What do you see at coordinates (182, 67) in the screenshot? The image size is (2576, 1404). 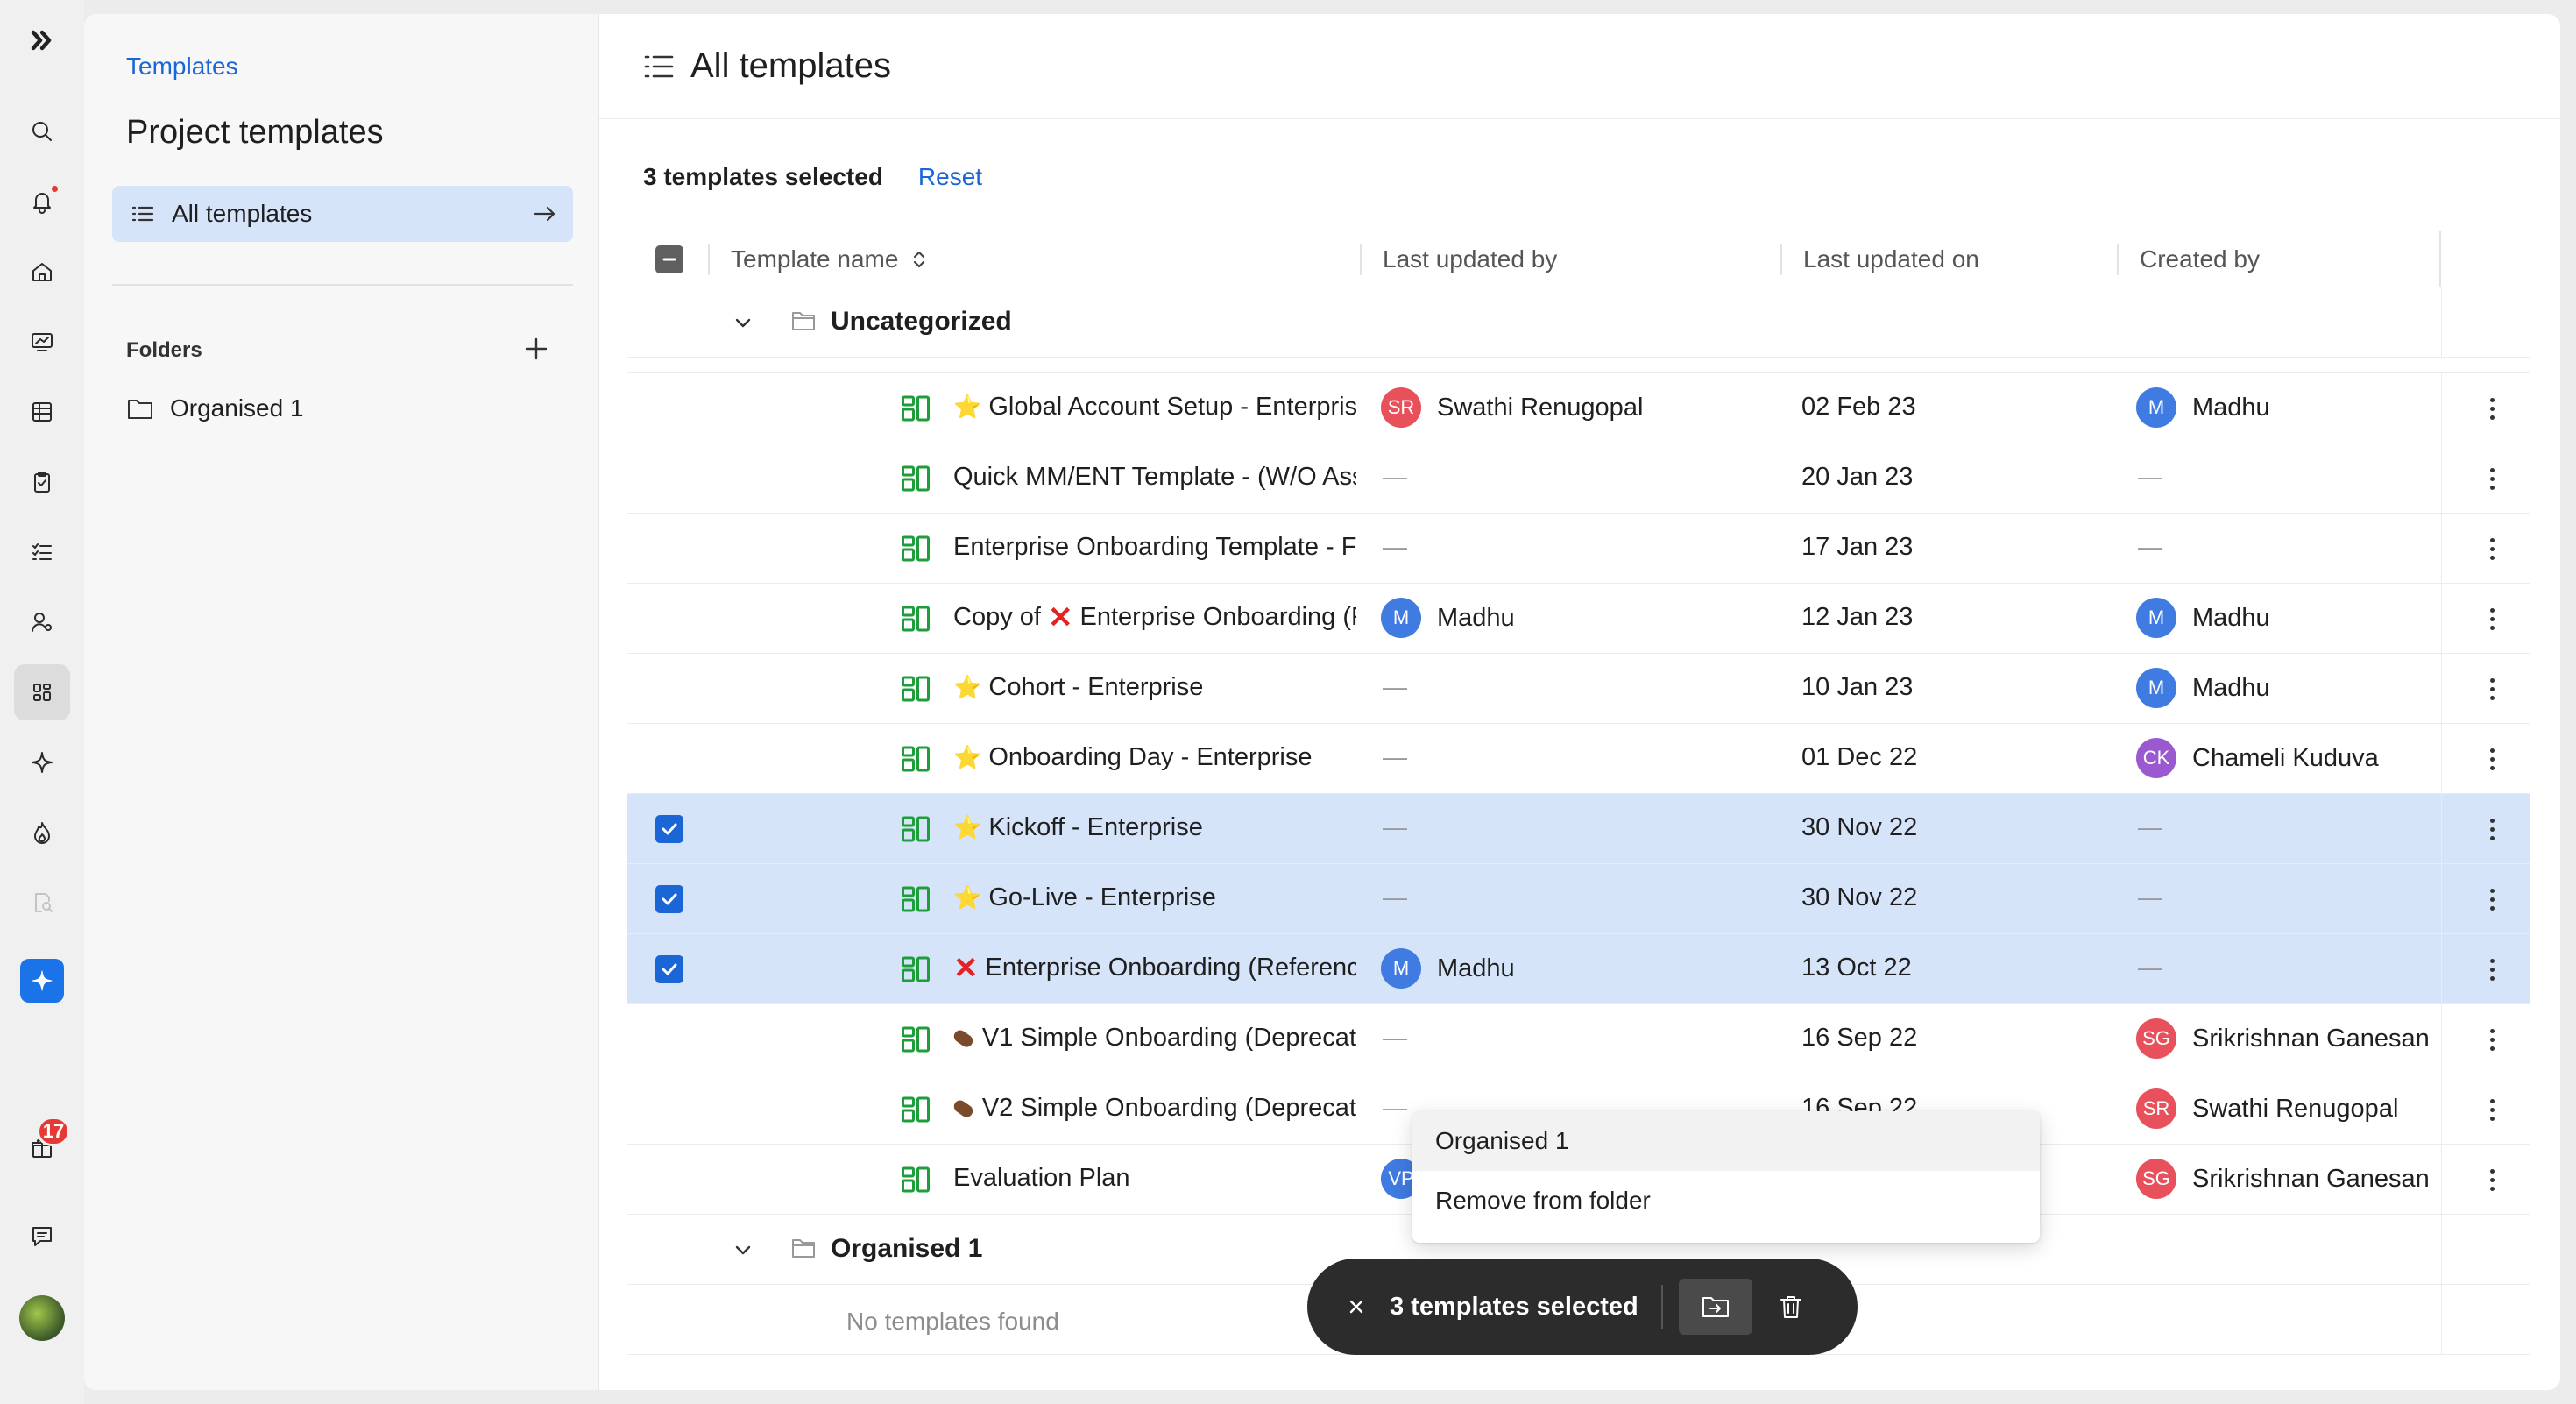 I see `breadcrumb: Templates` at bounding box center [182, 67].